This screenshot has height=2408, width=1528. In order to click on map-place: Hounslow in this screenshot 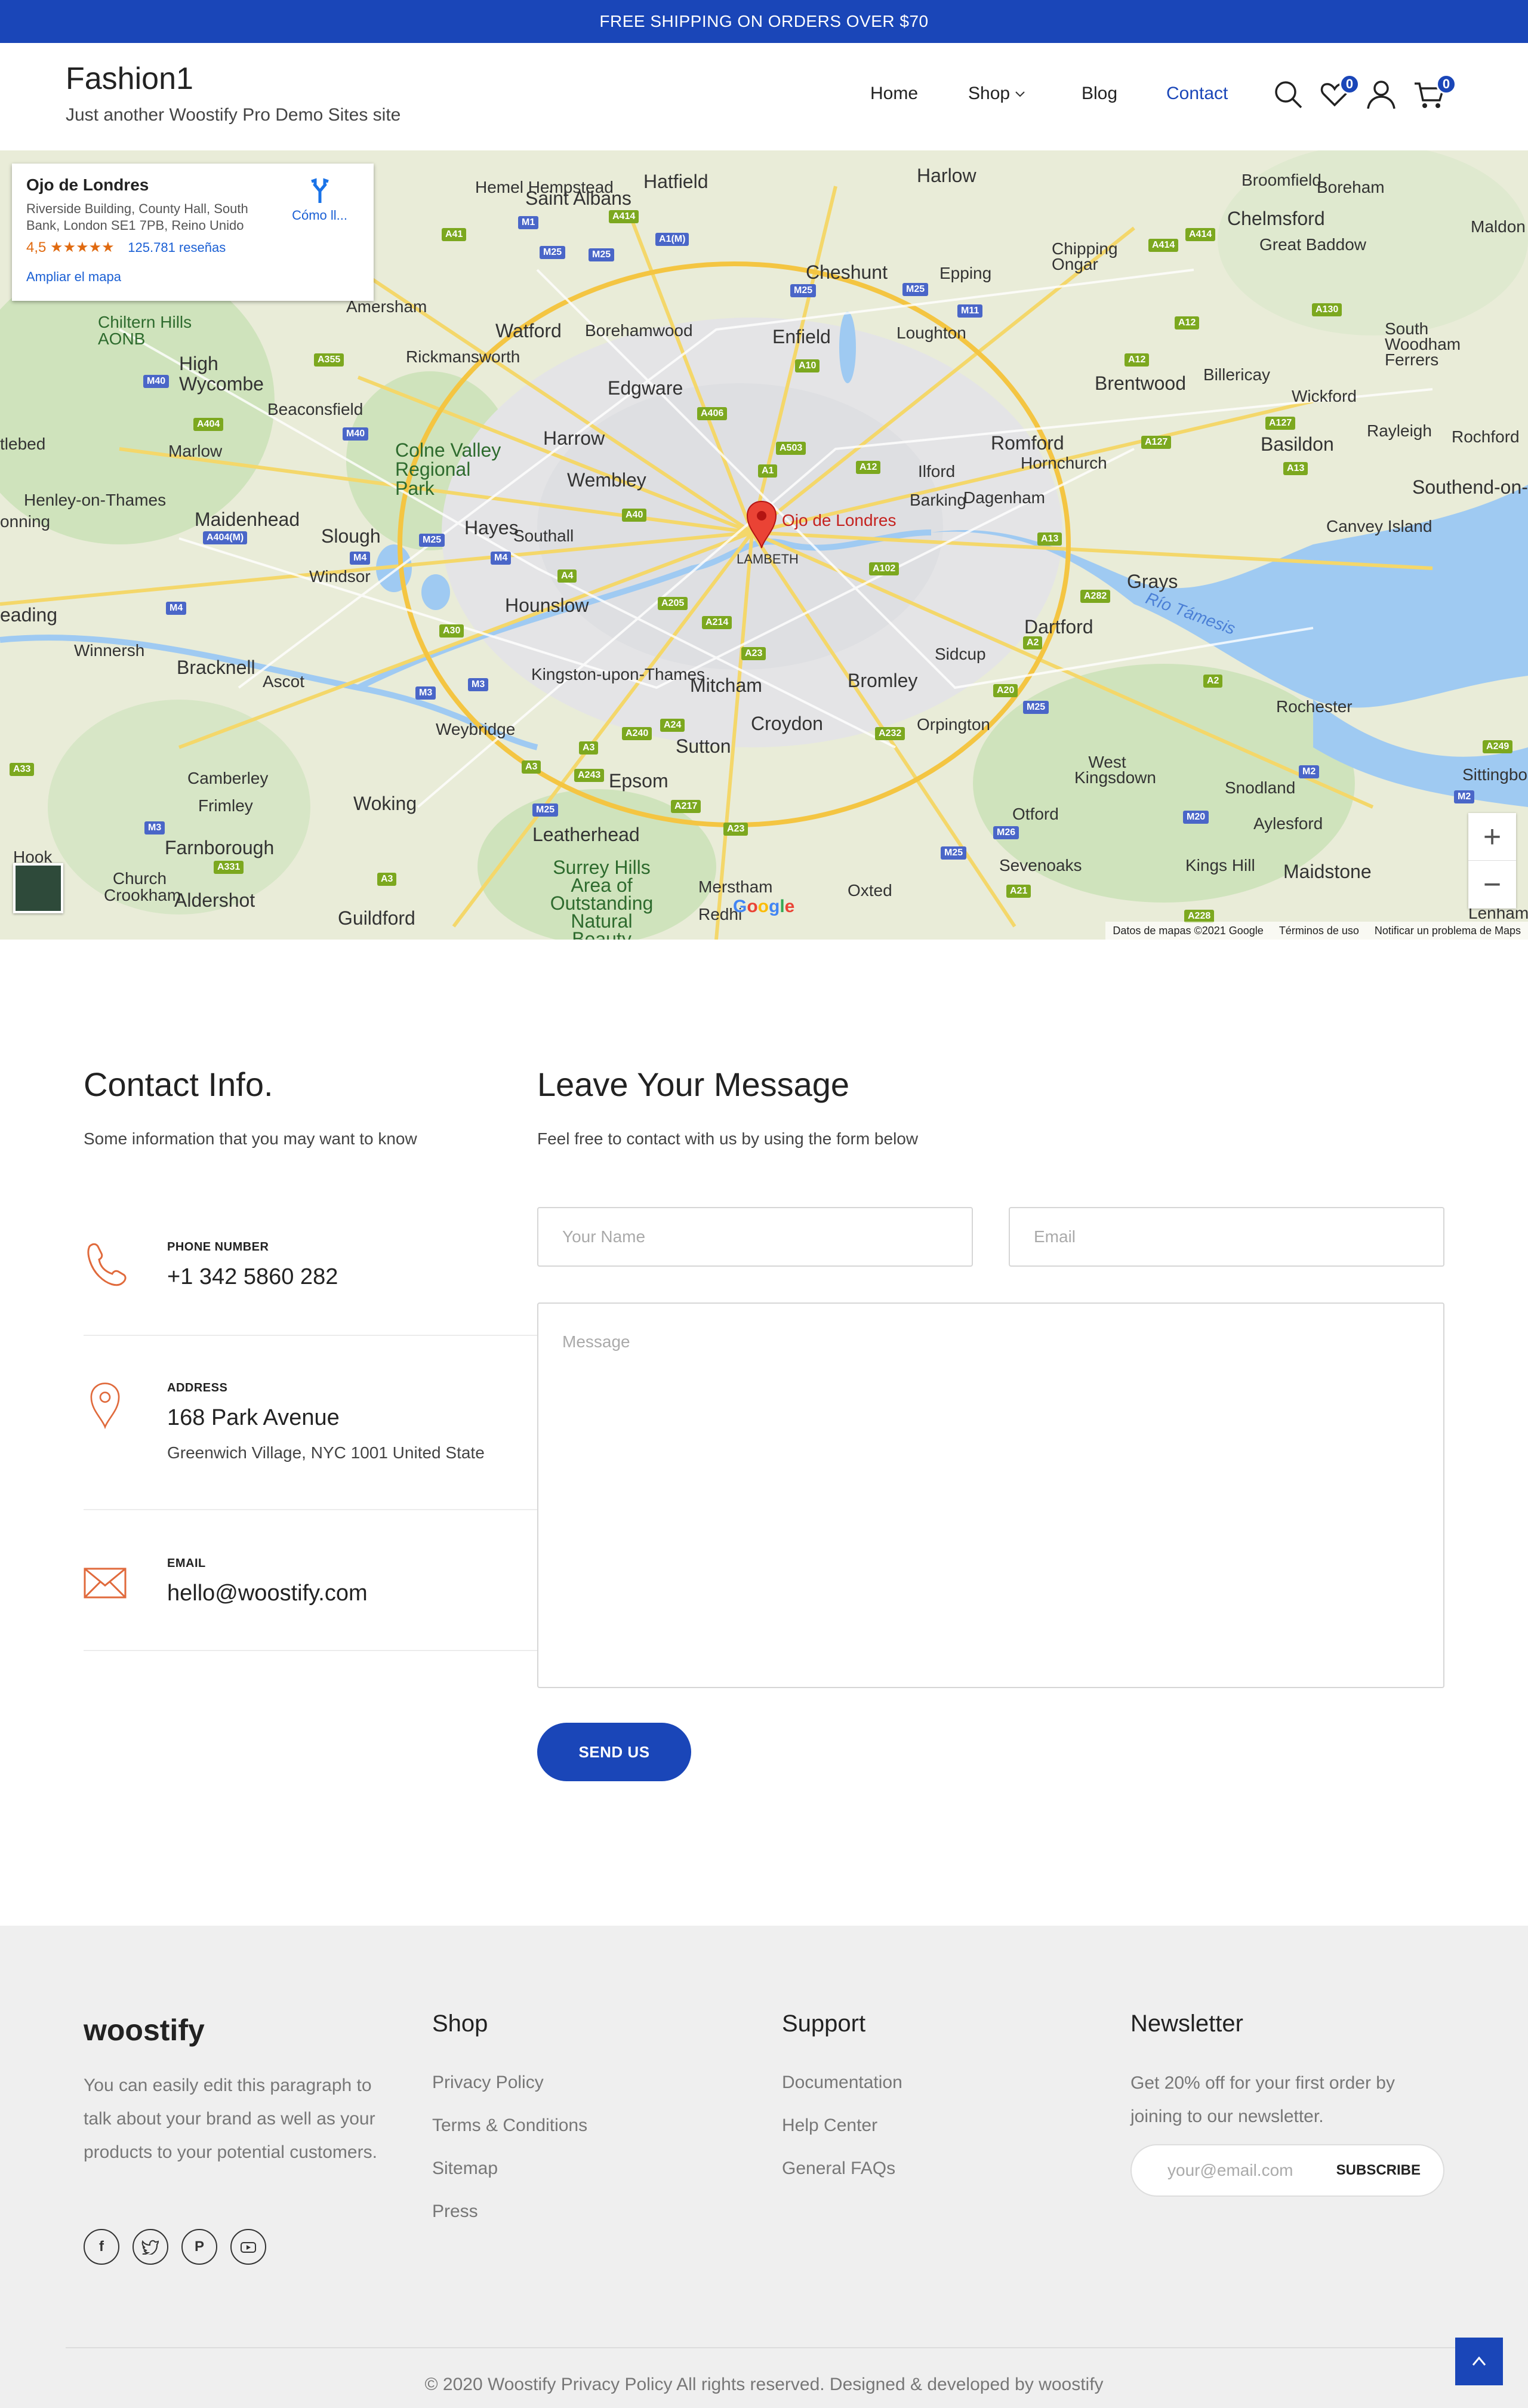, I will do `click(547, 605)`.